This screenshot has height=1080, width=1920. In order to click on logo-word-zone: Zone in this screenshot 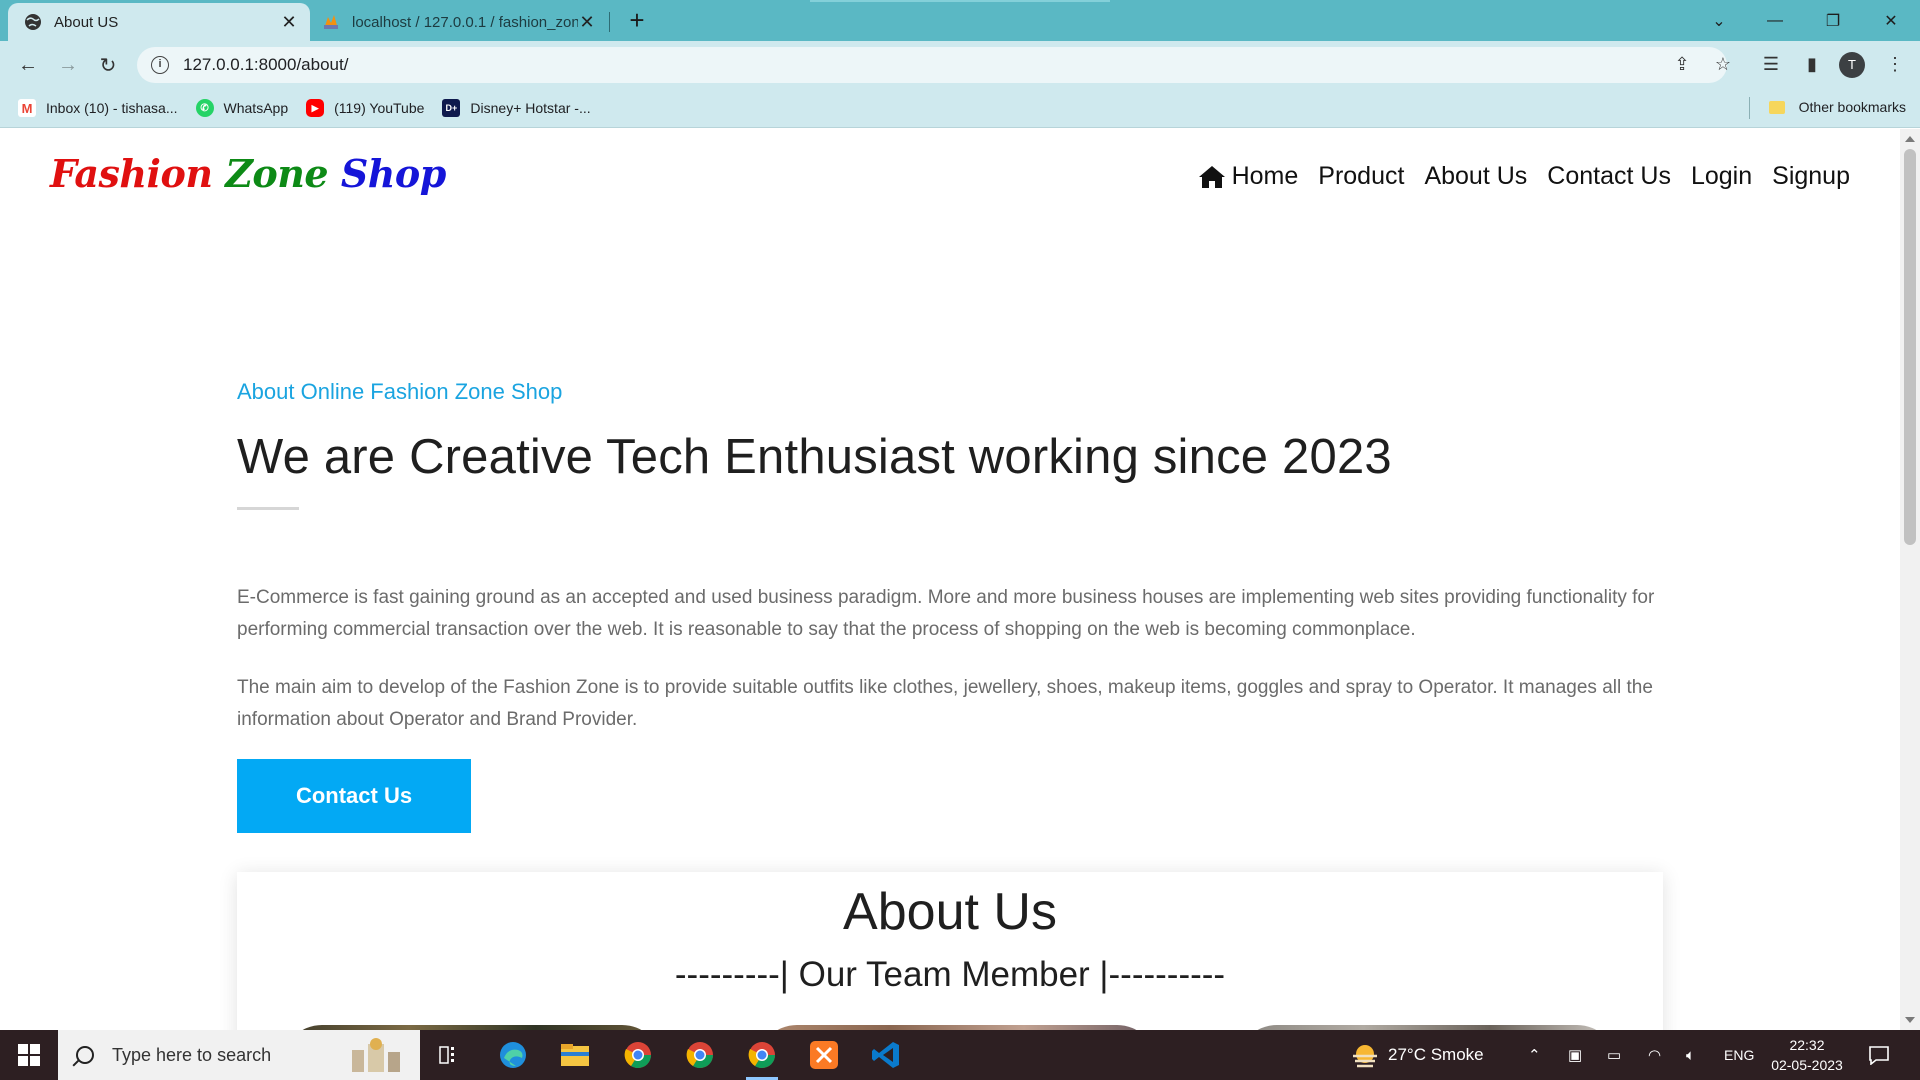, I will do `click(277, 173)`.